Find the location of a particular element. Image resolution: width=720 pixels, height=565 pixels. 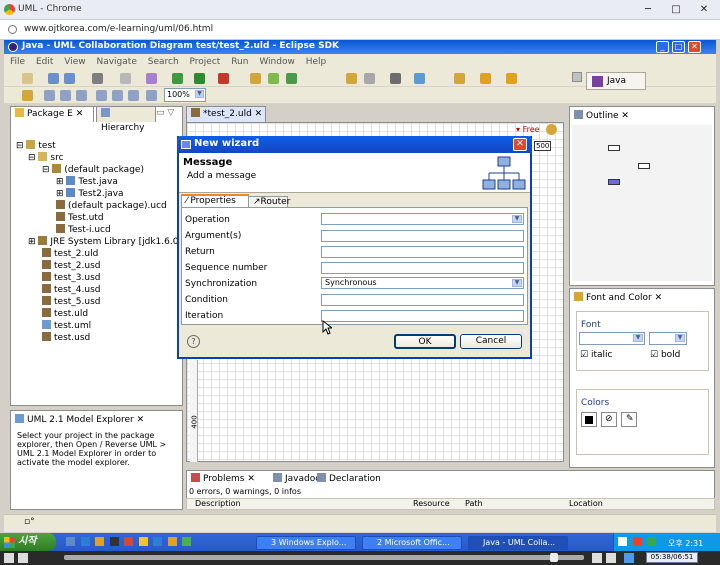

menu-search: Search is located at coordinates (163, 62).